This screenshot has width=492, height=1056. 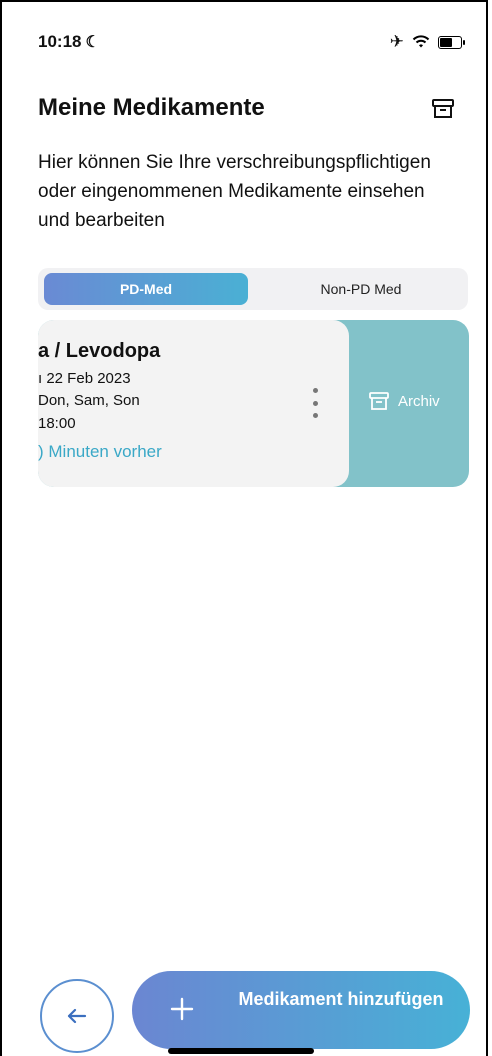 What do you see at coordinates (92, 42) in the screenshot?
I see `moon-icon: ☾` at bounding box center [92, 42].